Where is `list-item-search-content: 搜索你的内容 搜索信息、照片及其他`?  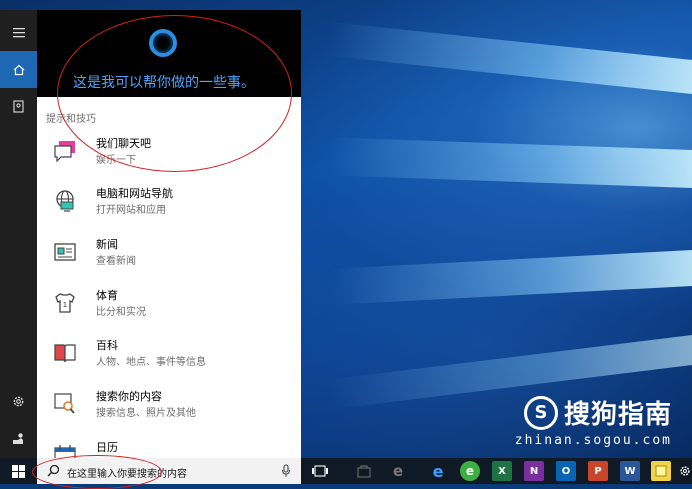
list-item-search-content: 搜索你的内容 搜索信息、照片及其他 is located at coordinates (171, 406).